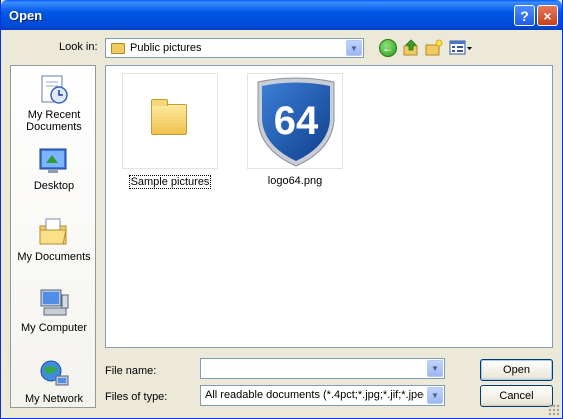 This screenshot has width=563, height=419. What do you see at coordinates (295, 181) in the screenshot?
I see `file-name: logo64.png` at bounding box center [295, 181].